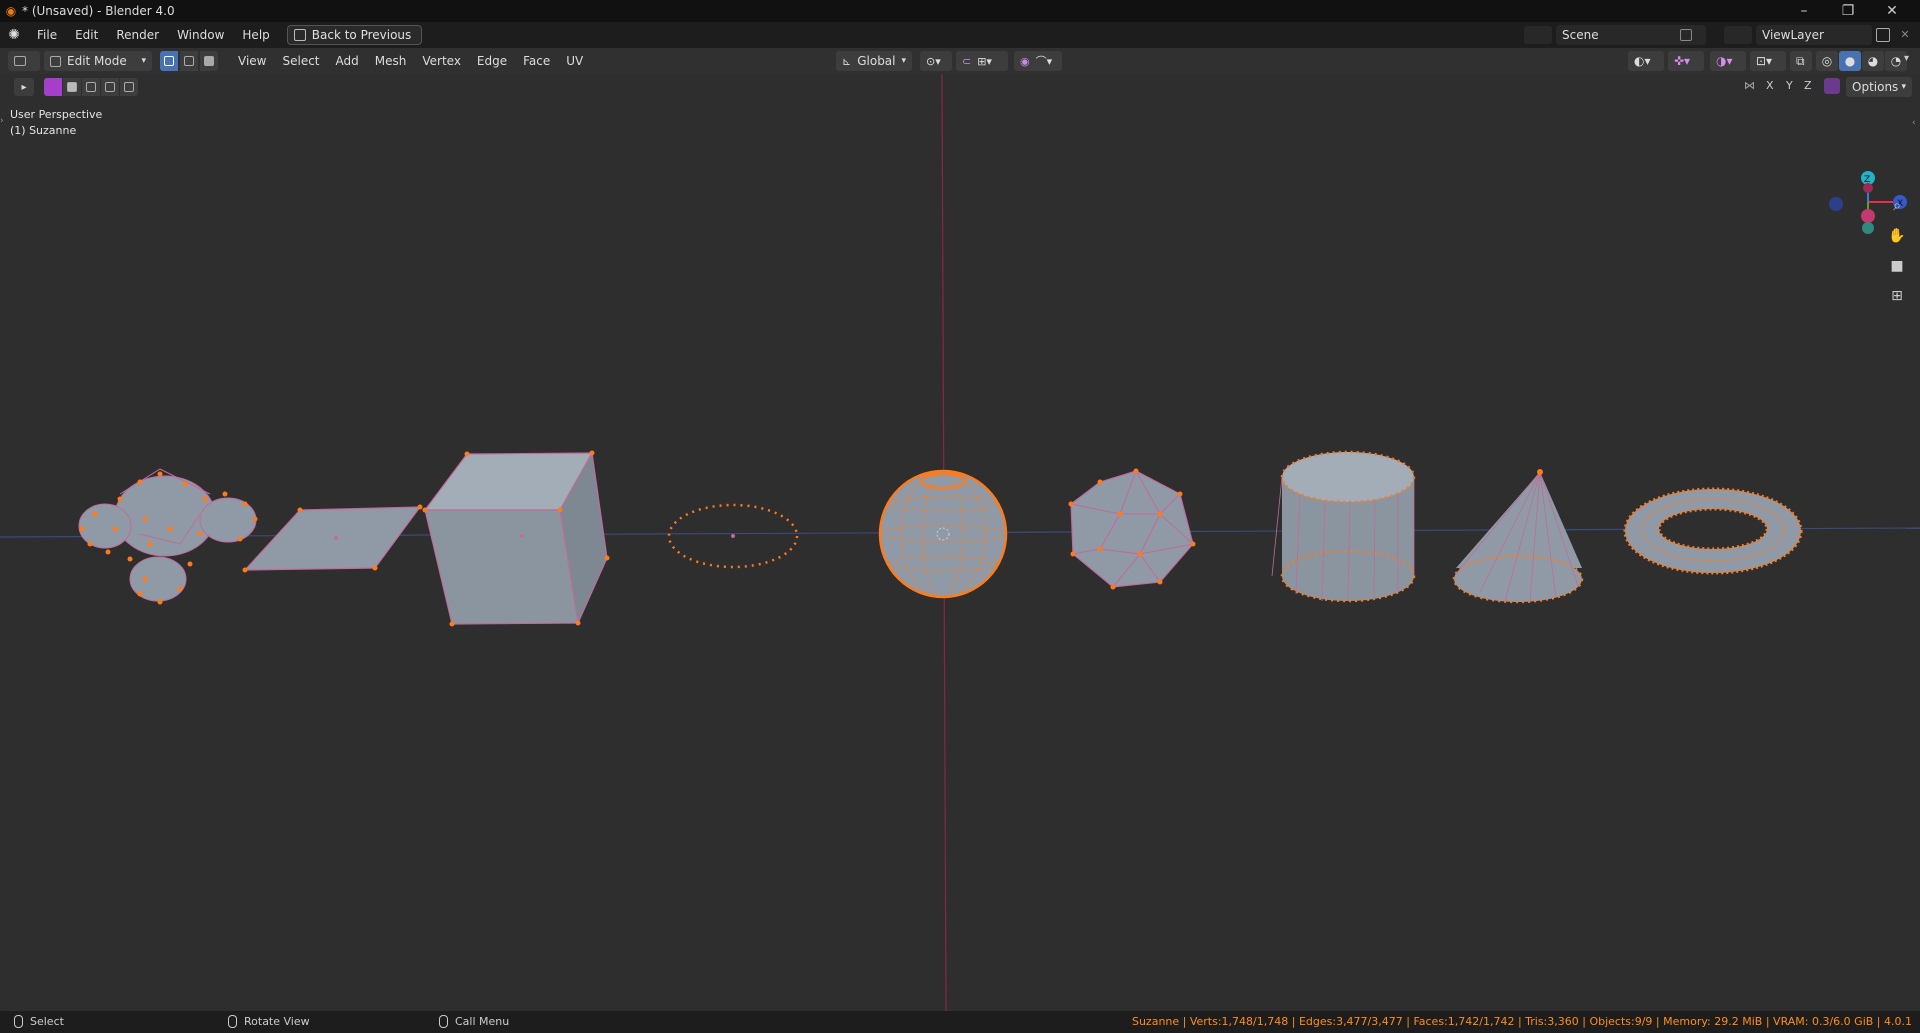 The image size is (1920, 1033). What do you see at coordinates (300, 61) in the screenshot?
I see `menu-select: Select` at bounding box center [300, 61].